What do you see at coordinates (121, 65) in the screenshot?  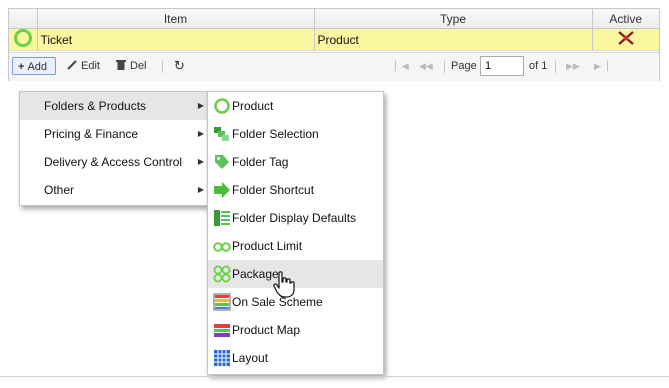 I see `trash-icon` at bounding box center [121, 65].